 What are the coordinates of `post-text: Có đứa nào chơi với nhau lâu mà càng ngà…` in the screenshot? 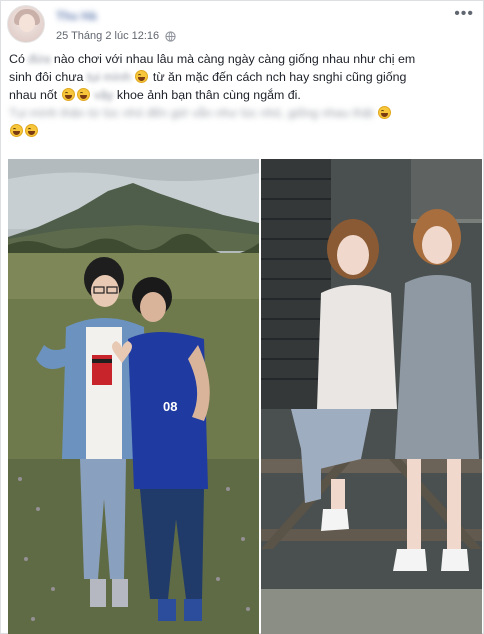 It's located at (243, 95).